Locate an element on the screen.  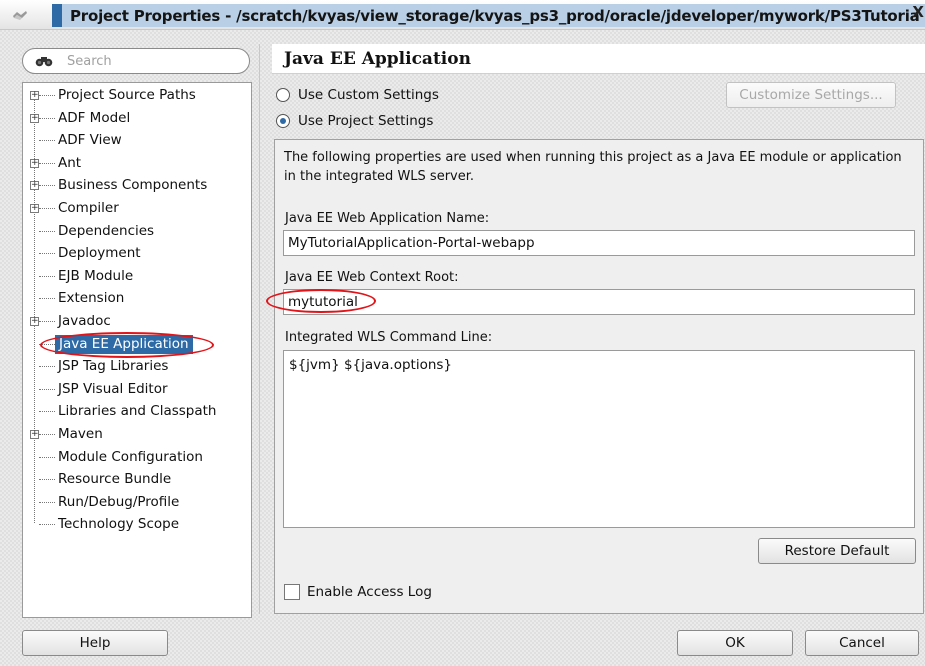
binoculars-icon is located at coordinates (44, 62).